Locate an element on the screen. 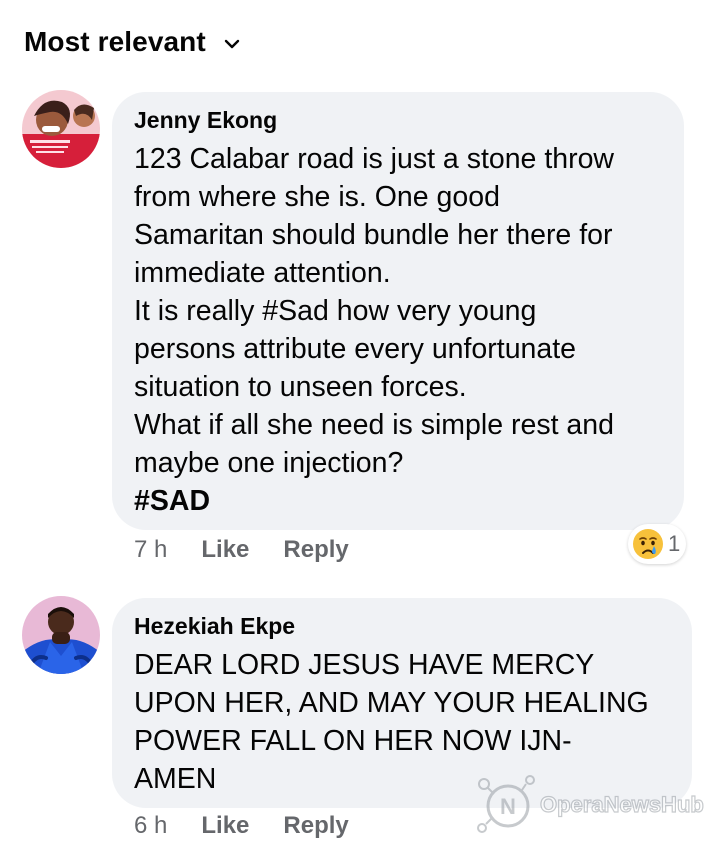 The height and width of the screenshot is (847, 720). comment-line: POWER FALL ON HER NOW IJN- is located at coordinates (353, 741).